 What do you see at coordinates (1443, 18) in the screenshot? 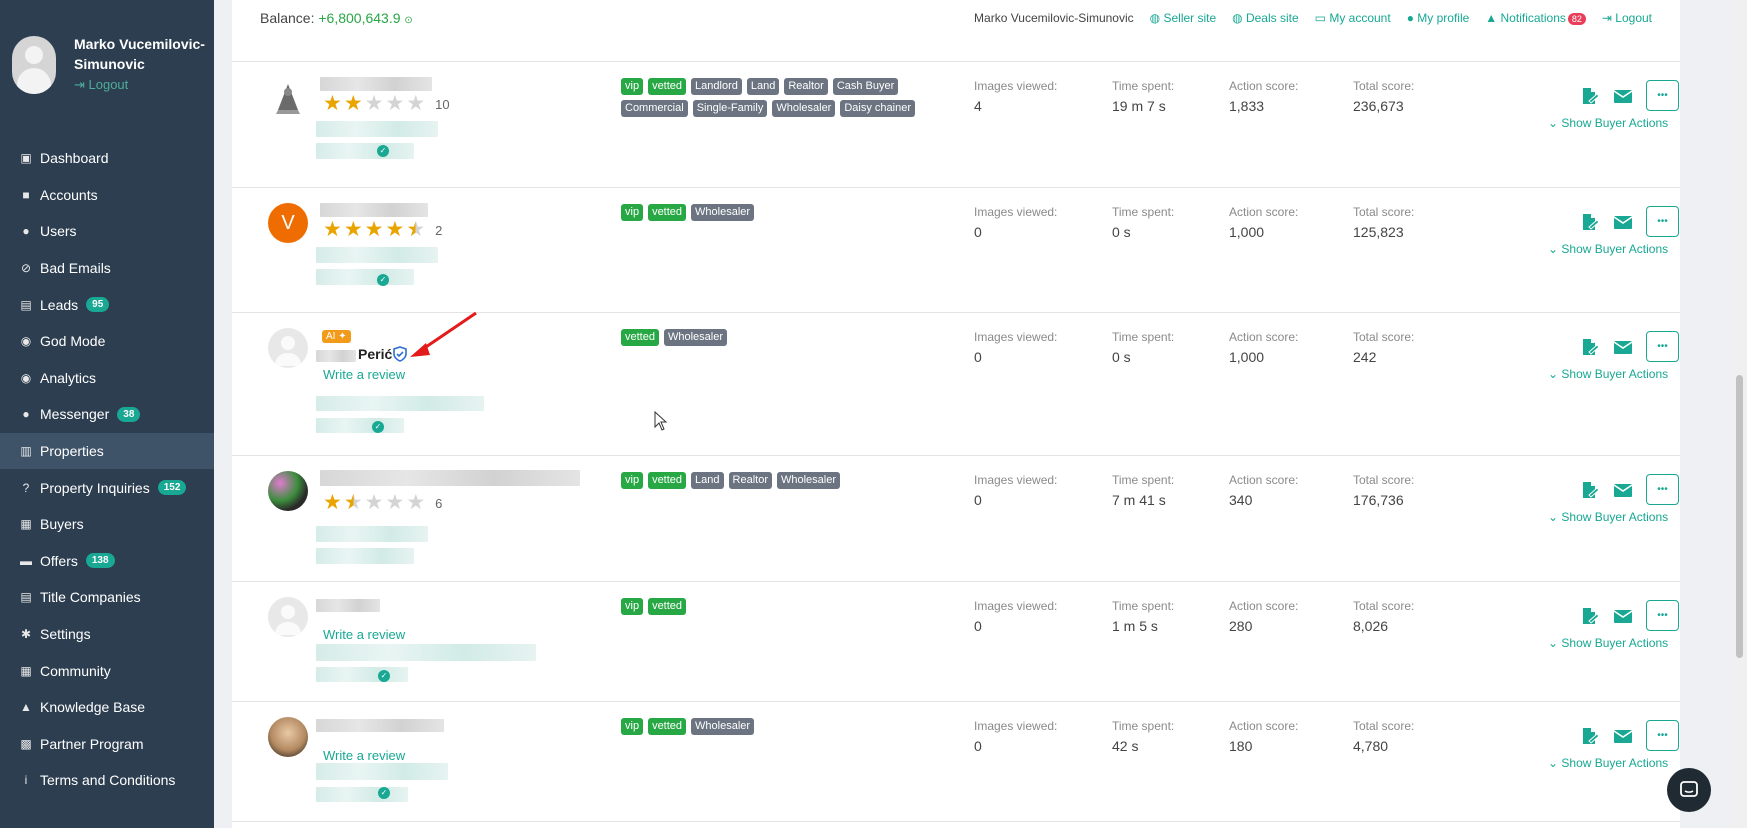
I see `my-profile-label: My profile` at bounding box center [1443, 18].